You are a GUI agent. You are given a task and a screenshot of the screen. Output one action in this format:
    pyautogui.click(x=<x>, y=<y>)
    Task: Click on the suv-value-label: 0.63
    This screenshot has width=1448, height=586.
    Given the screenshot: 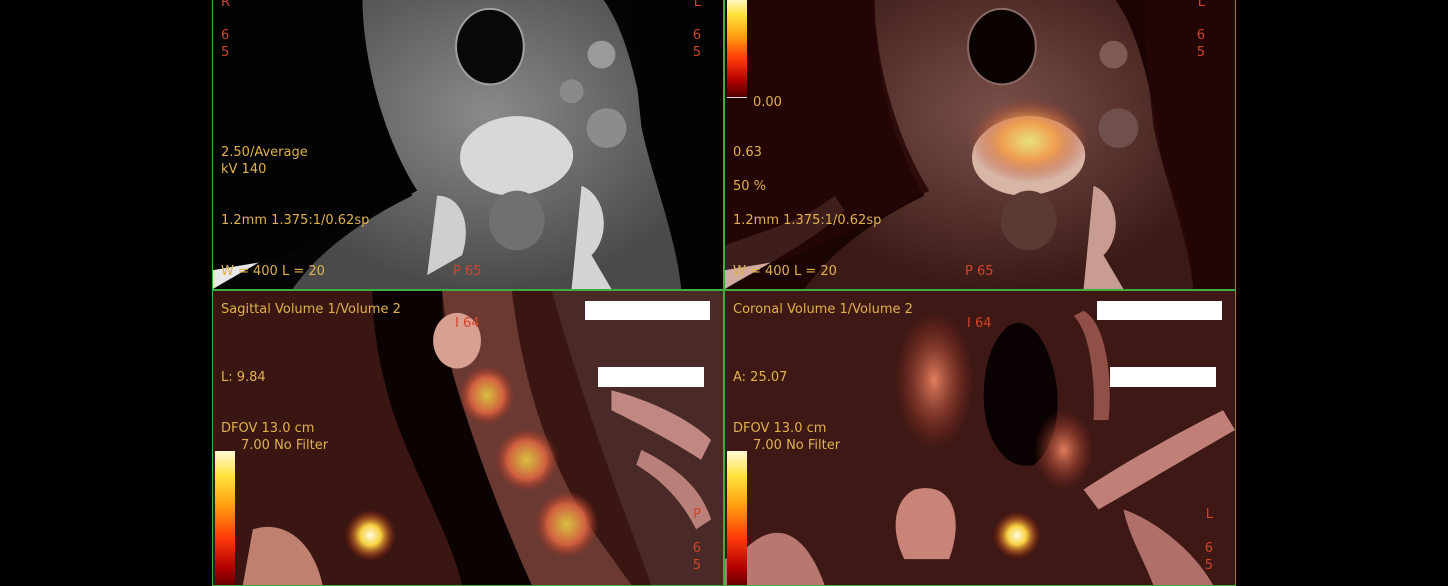 What is the action you would take?
    pyautogui.click(x=747, y=152)
    